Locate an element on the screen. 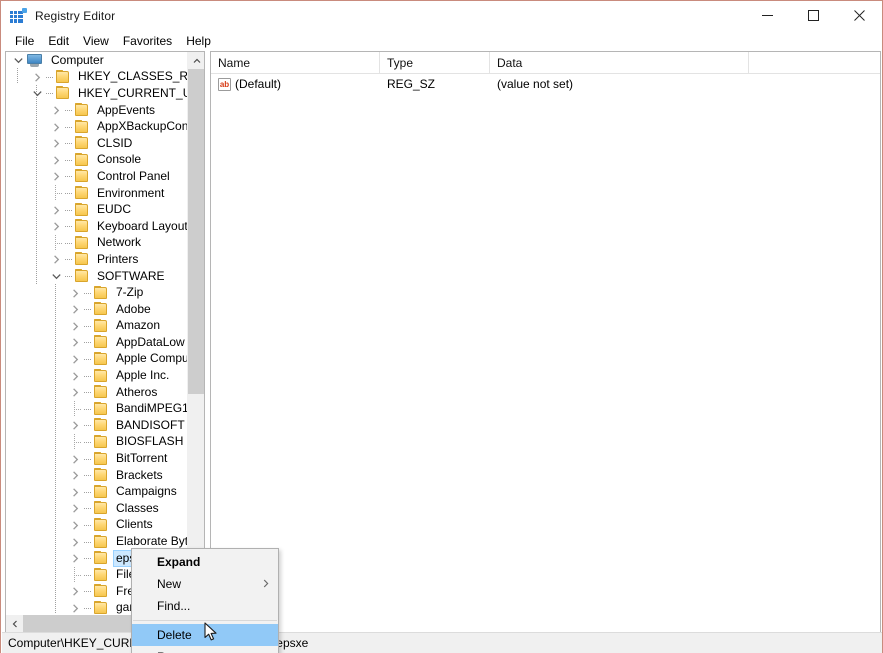 The image size is (883, 653). tree-item-amazon: Amazon is located at coordinates (96, 326).